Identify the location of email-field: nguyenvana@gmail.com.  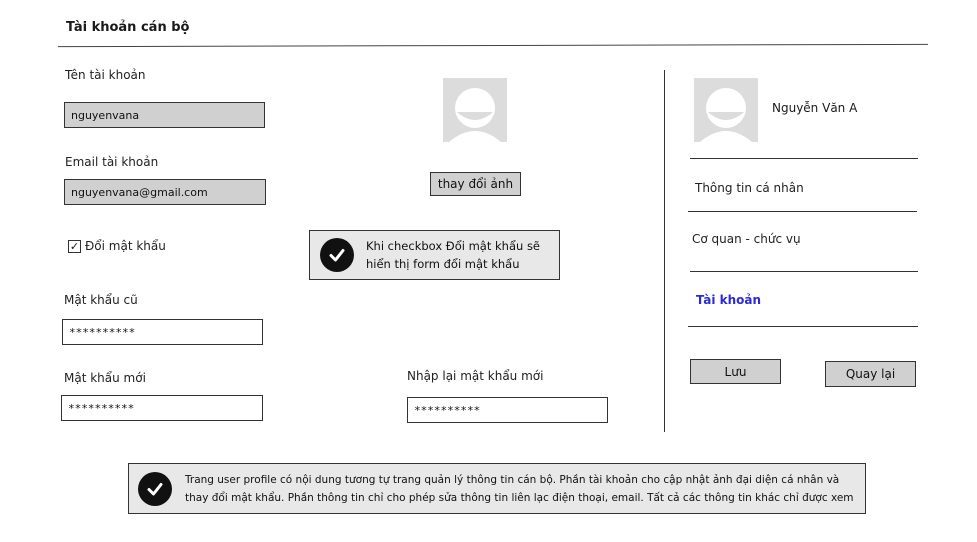
(165, 192).